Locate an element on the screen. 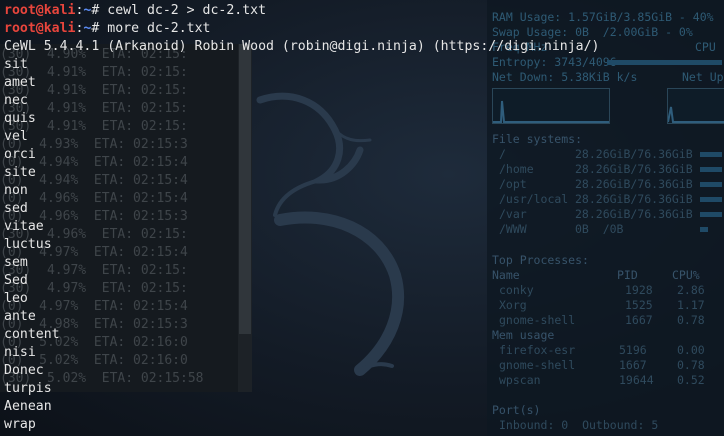  net-down-graph is located at coordinates (551, 106).